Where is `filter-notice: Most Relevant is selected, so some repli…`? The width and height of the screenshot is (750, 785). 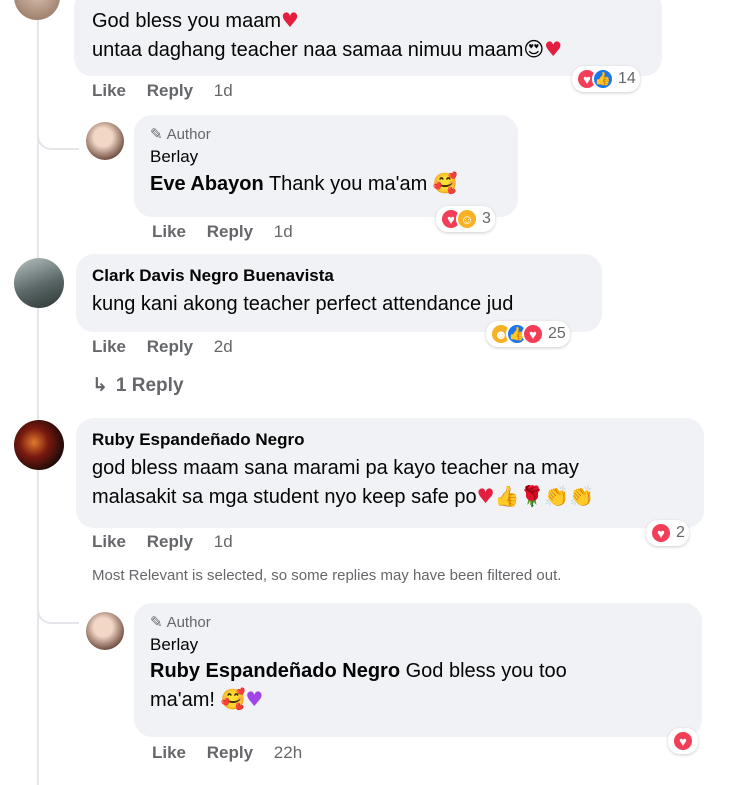
filter-notice: Most Relevant is selected, so some repli… is located at coordinates (327, 575).